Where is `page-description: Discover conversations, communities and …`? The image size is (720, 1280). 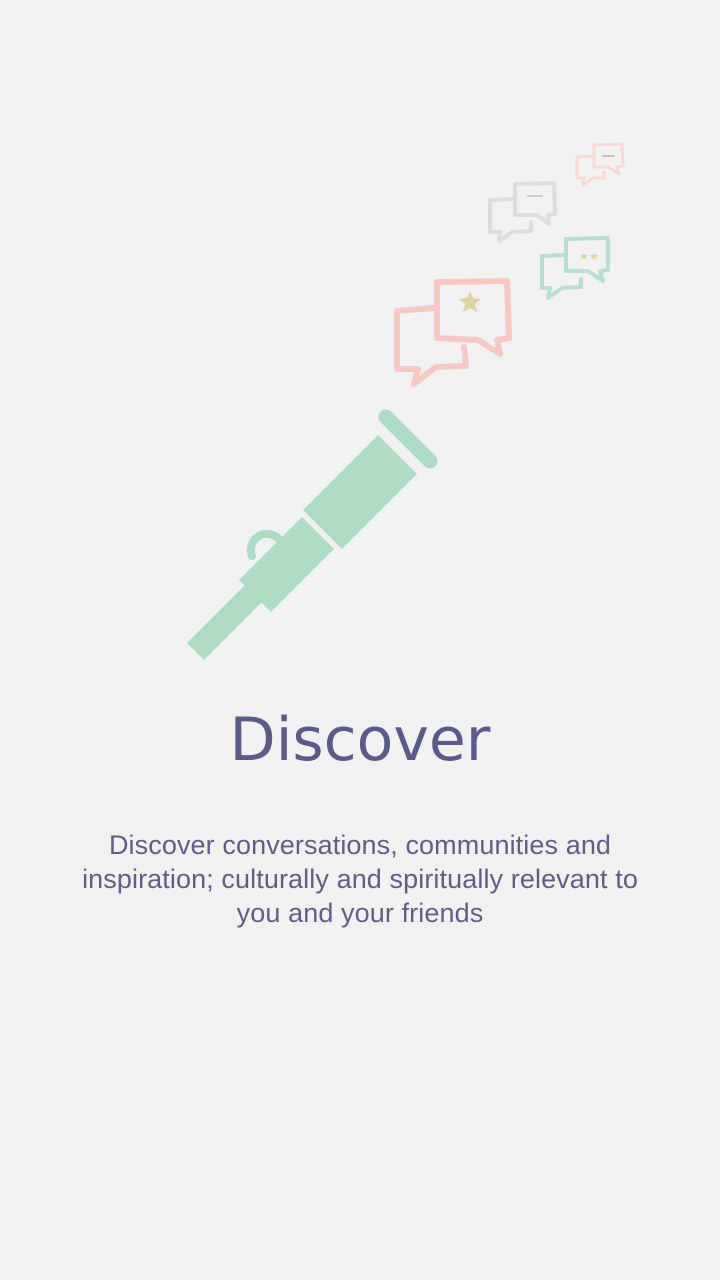 page-description: Discover conversations, communities and … is located at coordinates (360, 879).